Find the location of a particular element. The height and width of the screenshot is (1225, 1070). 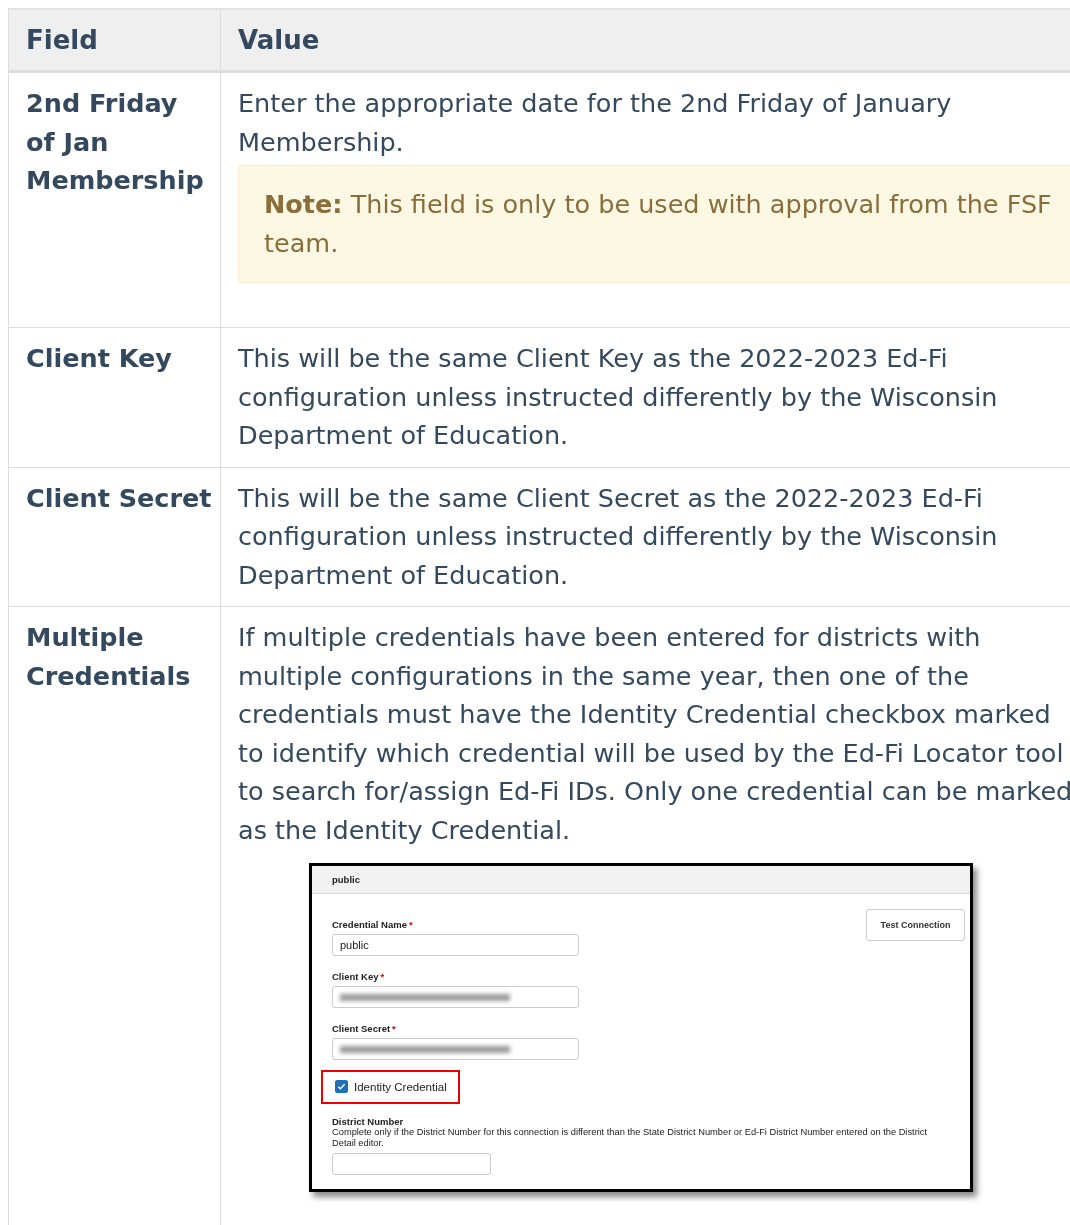

checkbox-label: Identity Credential is located at coordinates (400, 1086).